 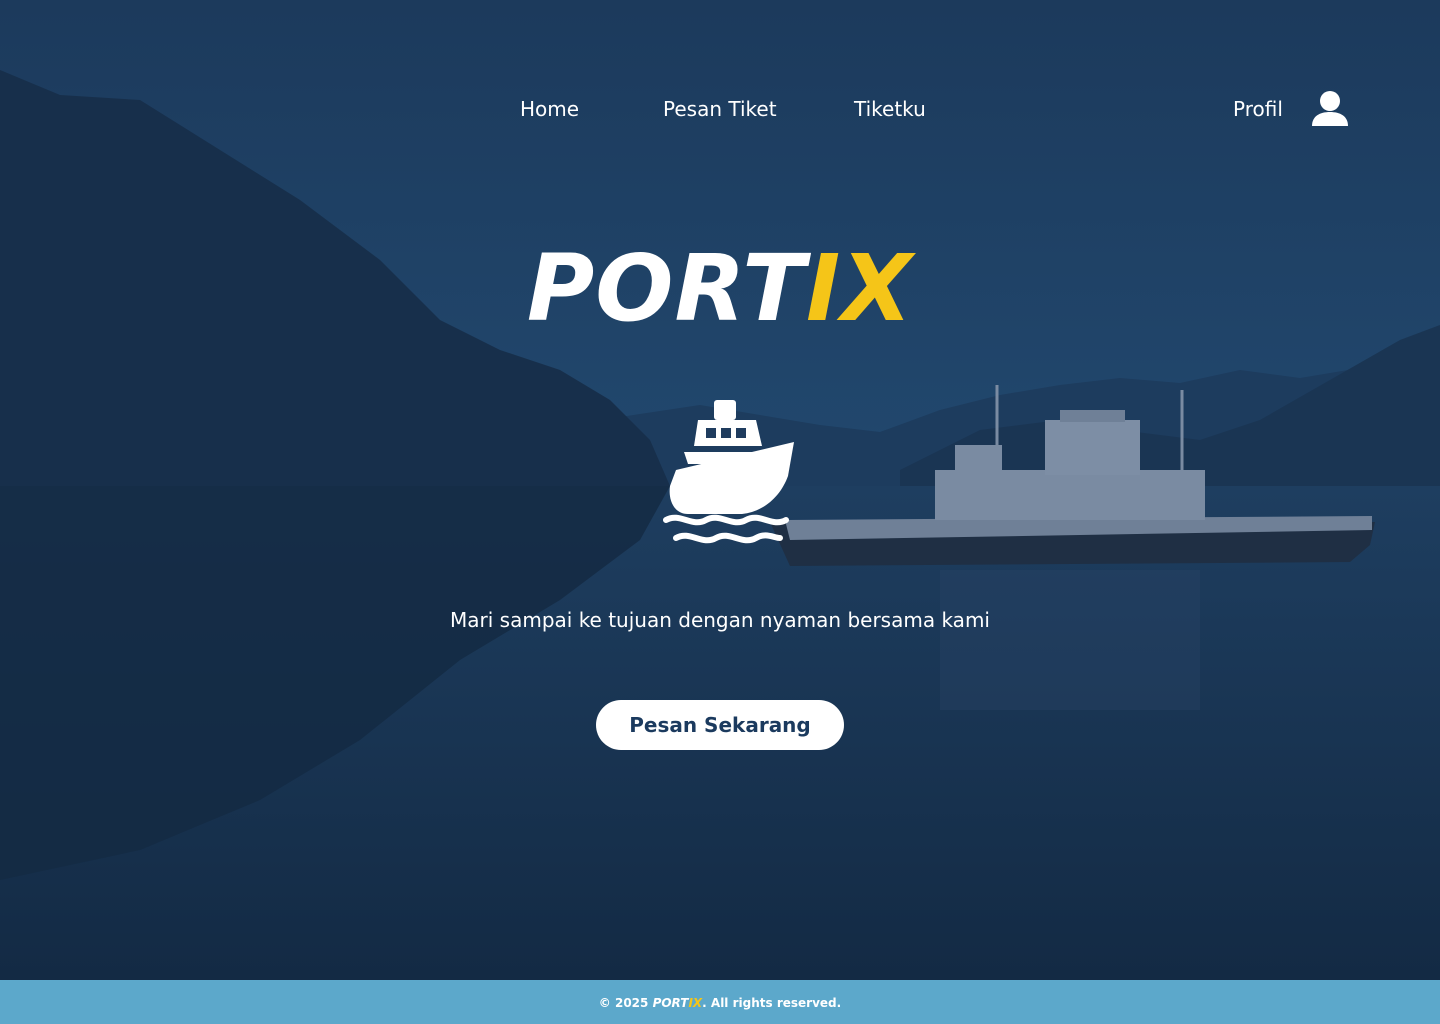 I want to click on brand-part-2: IX, so click(x=859, y=288).